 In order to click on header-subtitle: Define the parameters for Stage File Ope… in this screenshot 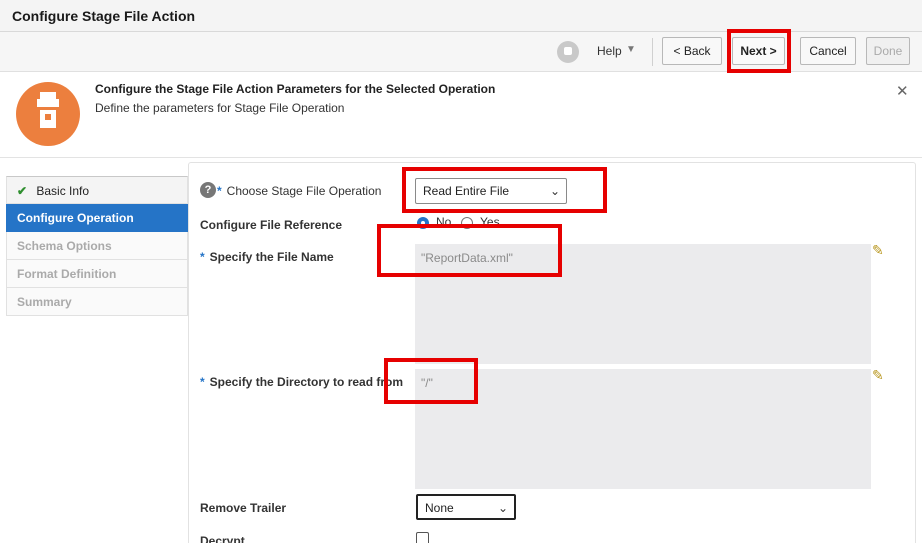, I will do `click(220, 108)`.